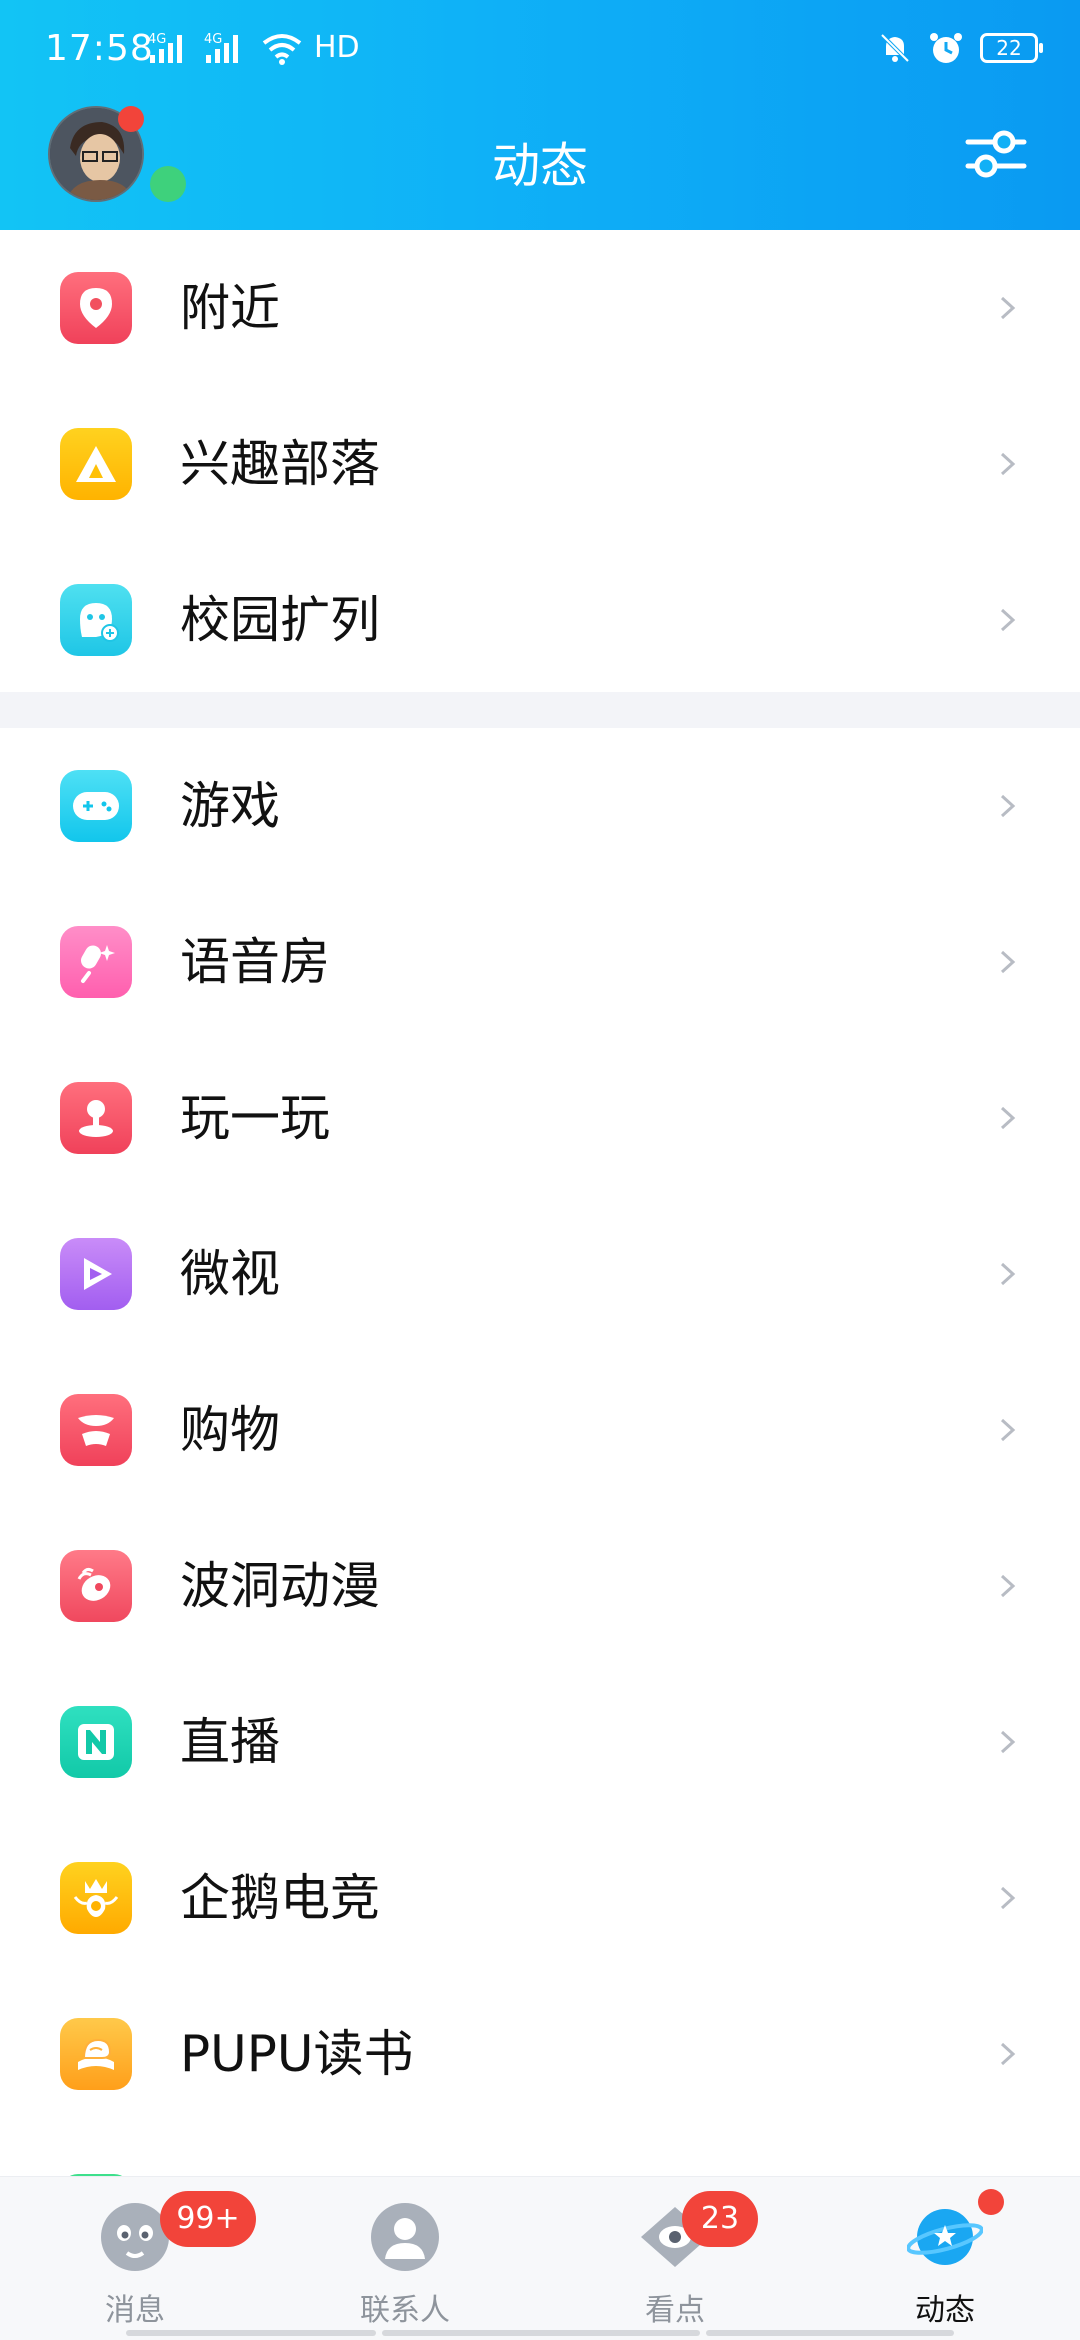  Describe the element at coordinates (540, 1430) in the screenshot. I see `list-item-shopping: 购物` at that location.